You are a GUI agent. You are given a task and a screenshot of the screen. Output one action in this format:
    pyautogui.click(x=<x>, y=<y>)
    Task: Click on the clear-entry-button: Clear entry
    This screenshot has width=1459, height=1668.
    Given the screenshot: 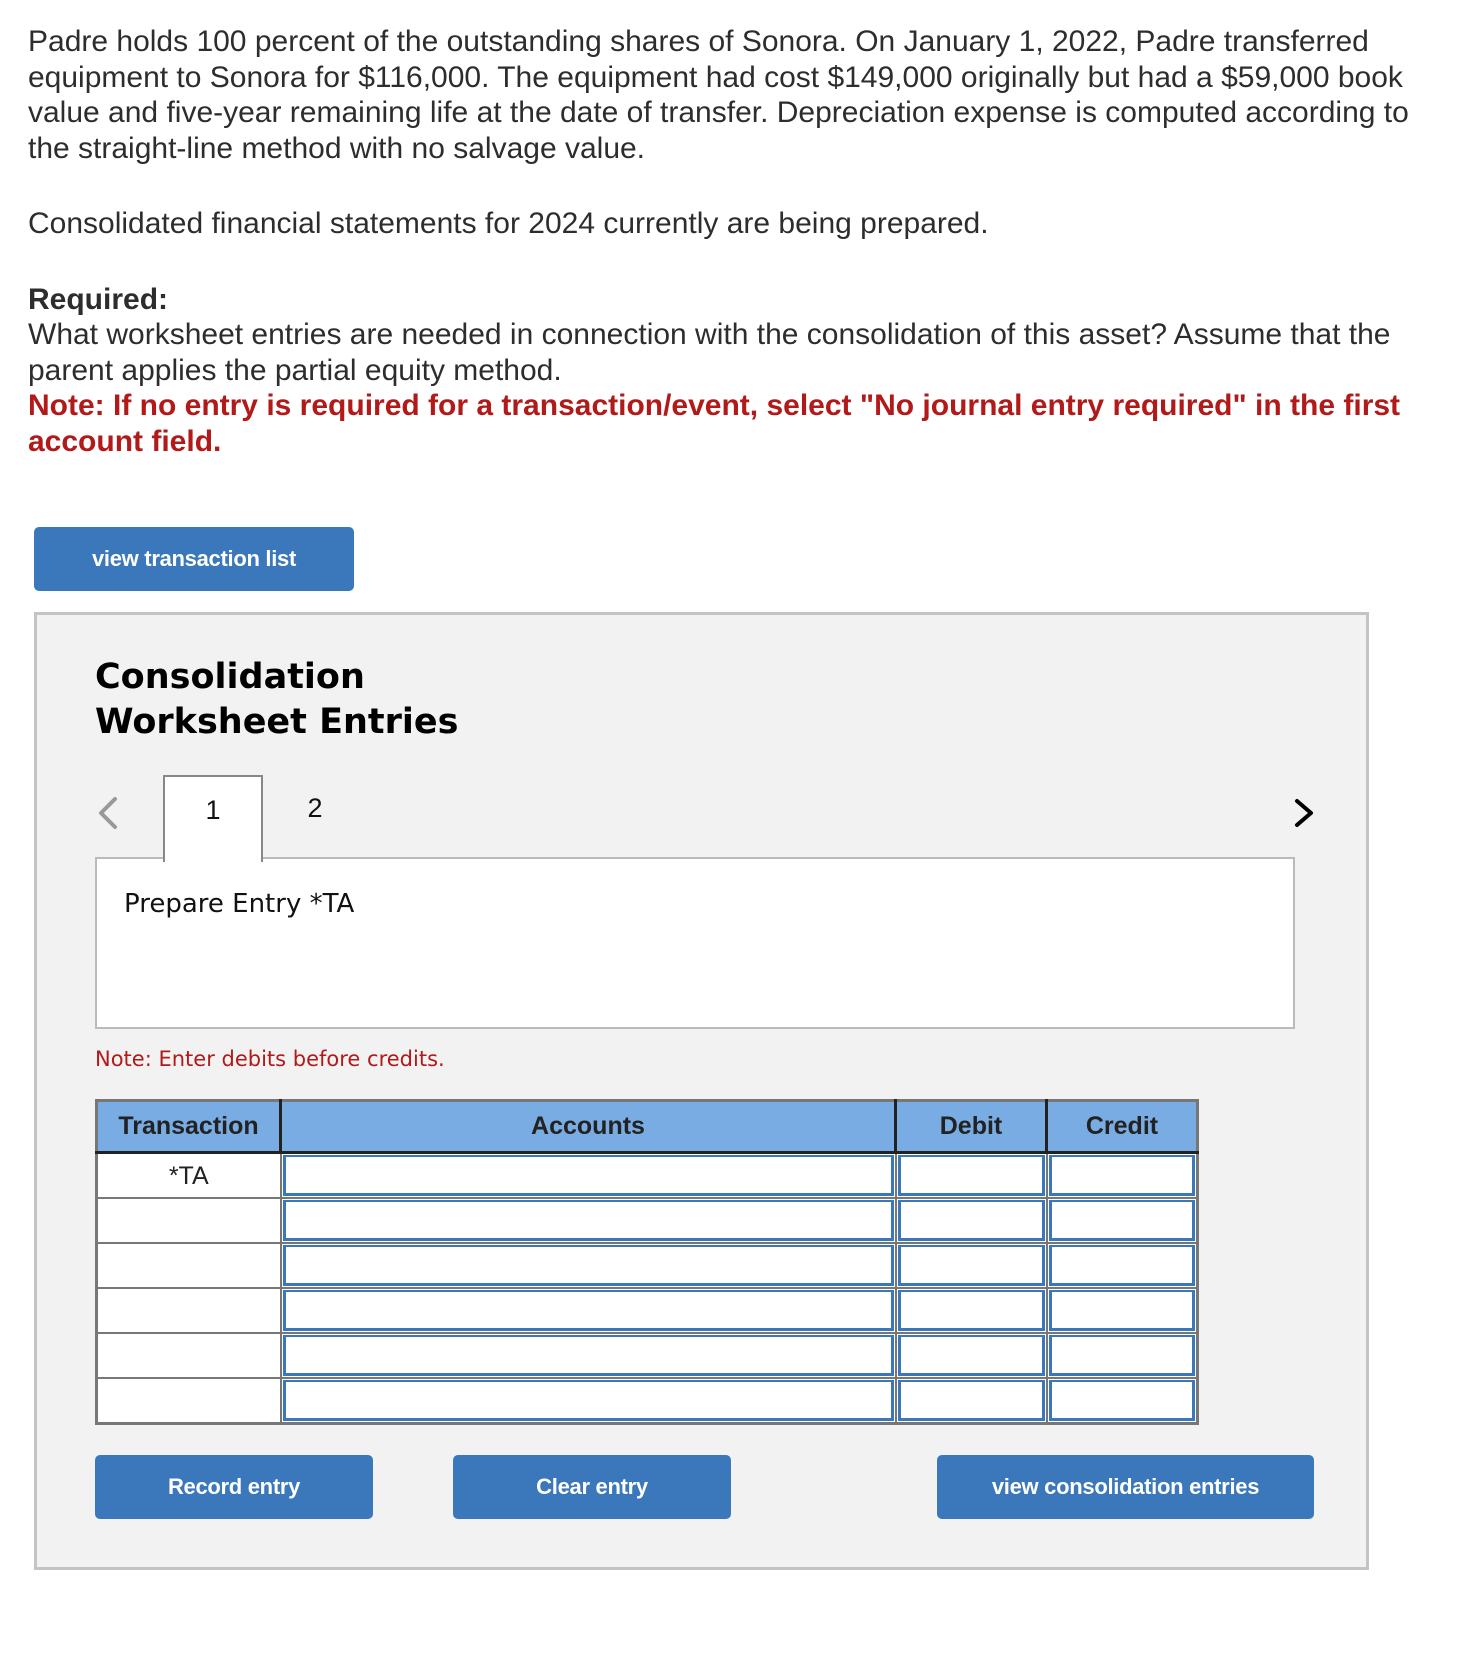 What is the action you would take?
    pyautogui.click(x=592, y=1487)
    